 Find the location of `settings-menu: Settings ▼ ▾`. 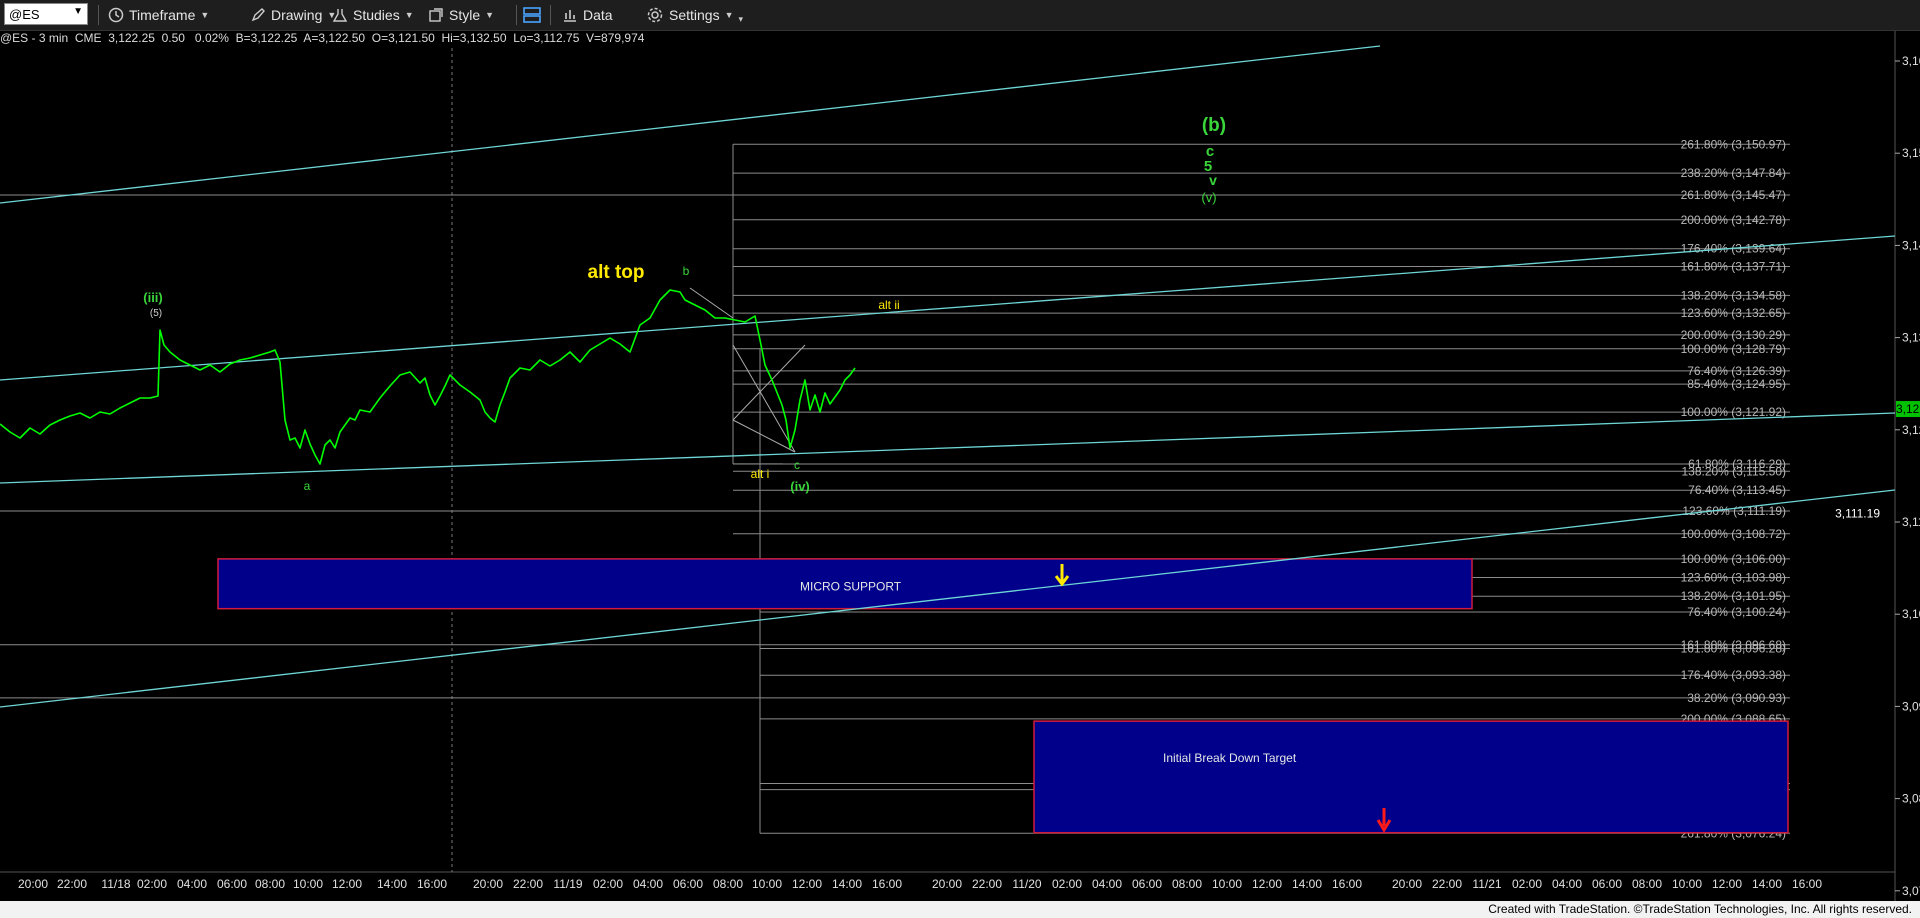

settings-menu: Settings ▼ ▾ is located at coordinates (694, 15).